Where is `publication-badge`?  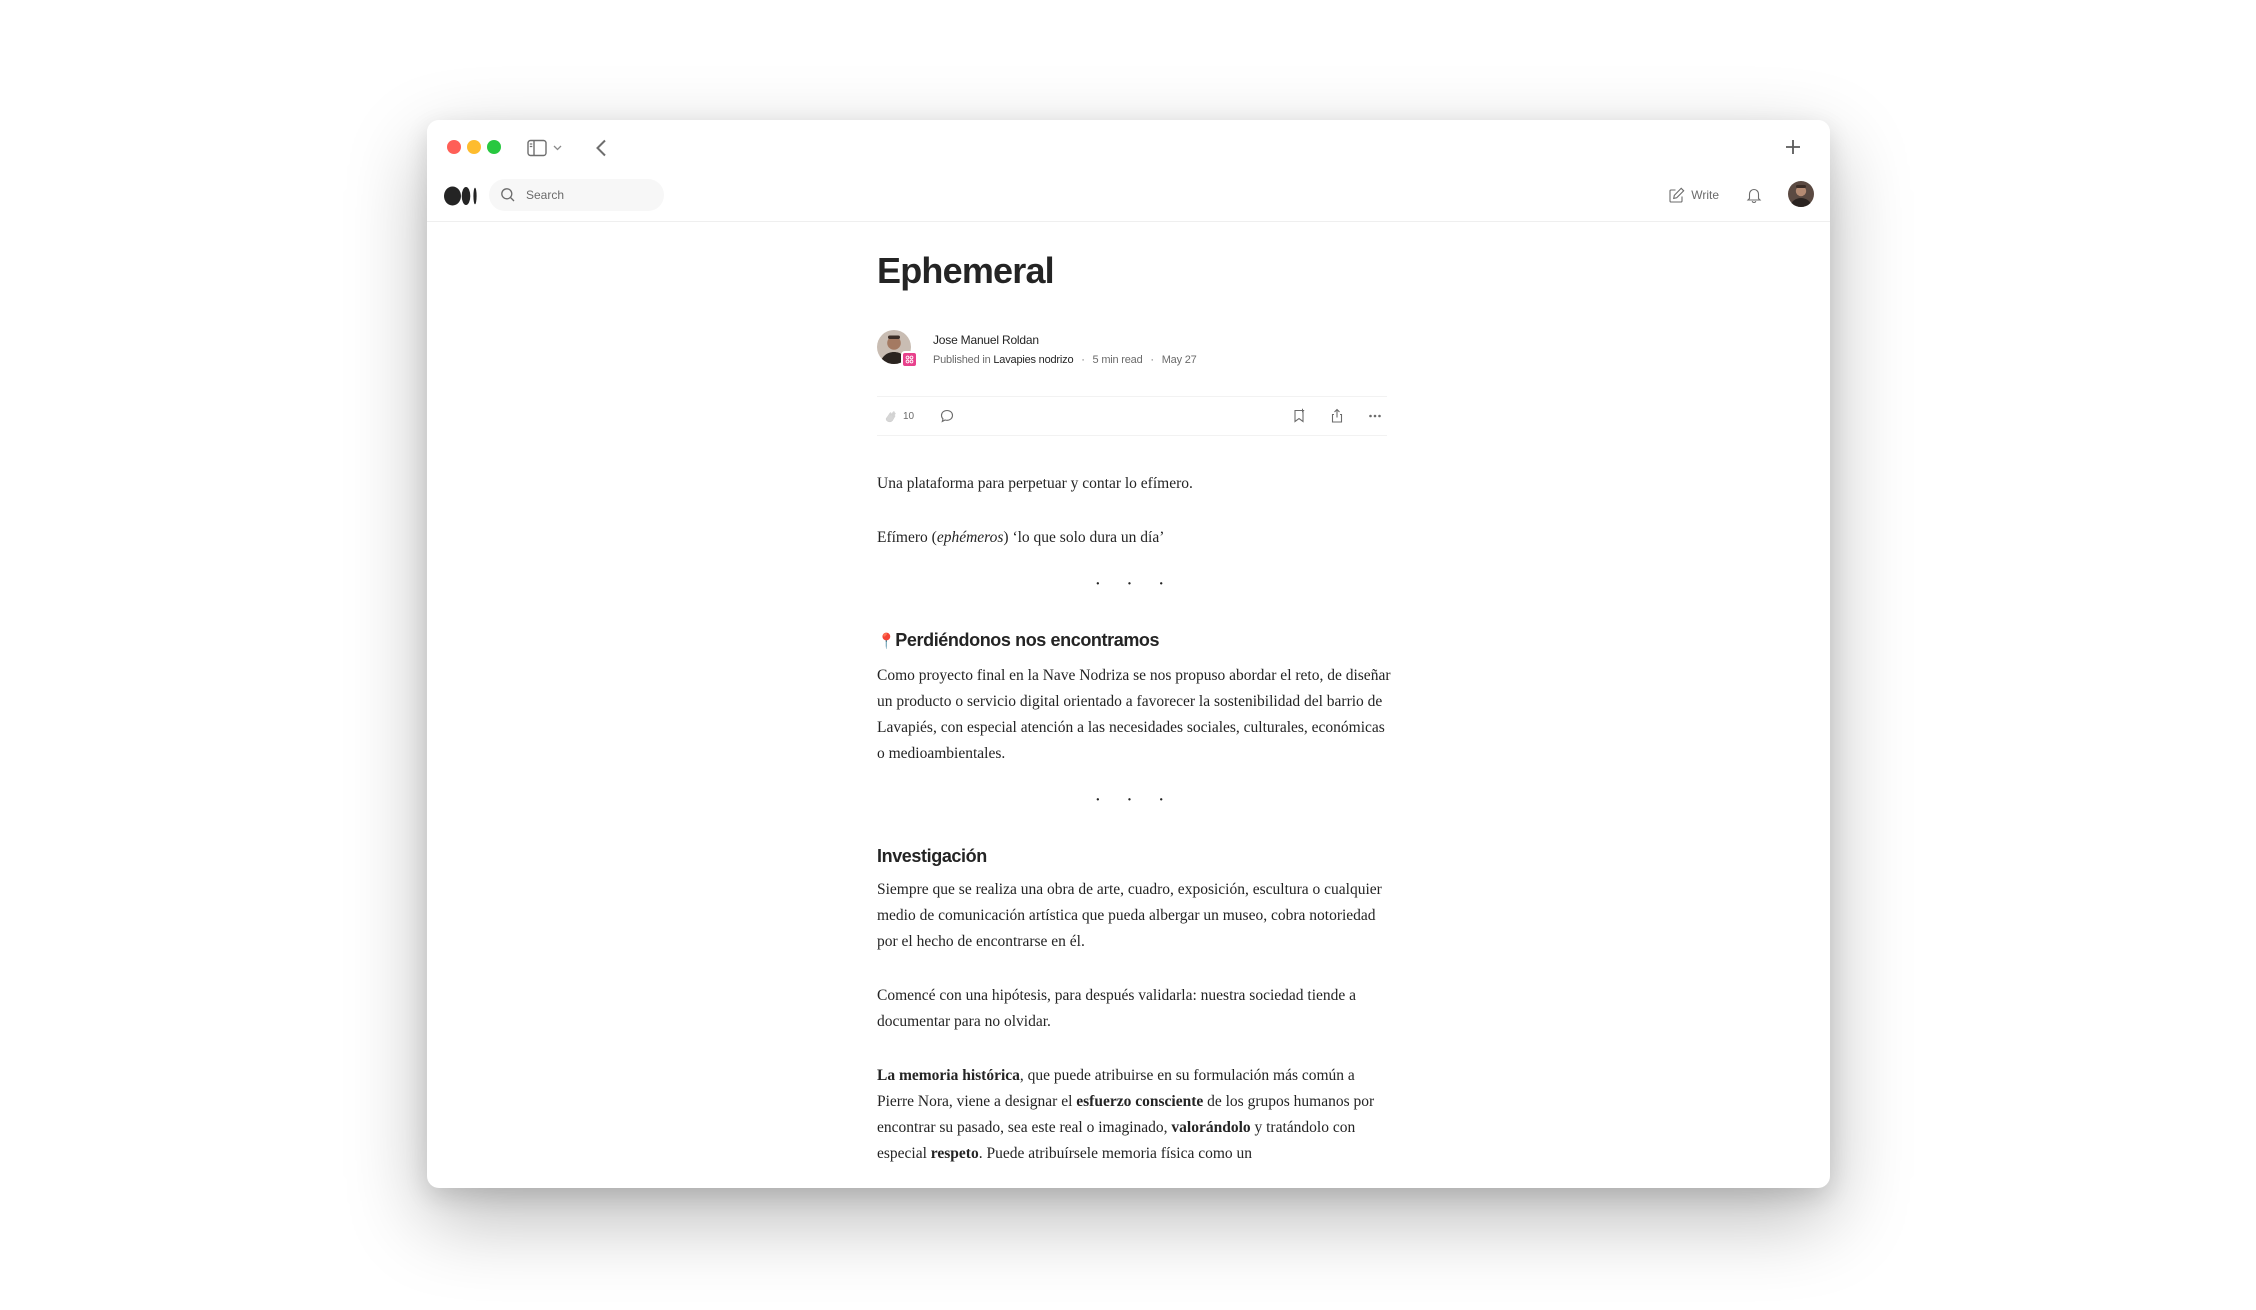 publication-badge is located at coordinates (909, 359).